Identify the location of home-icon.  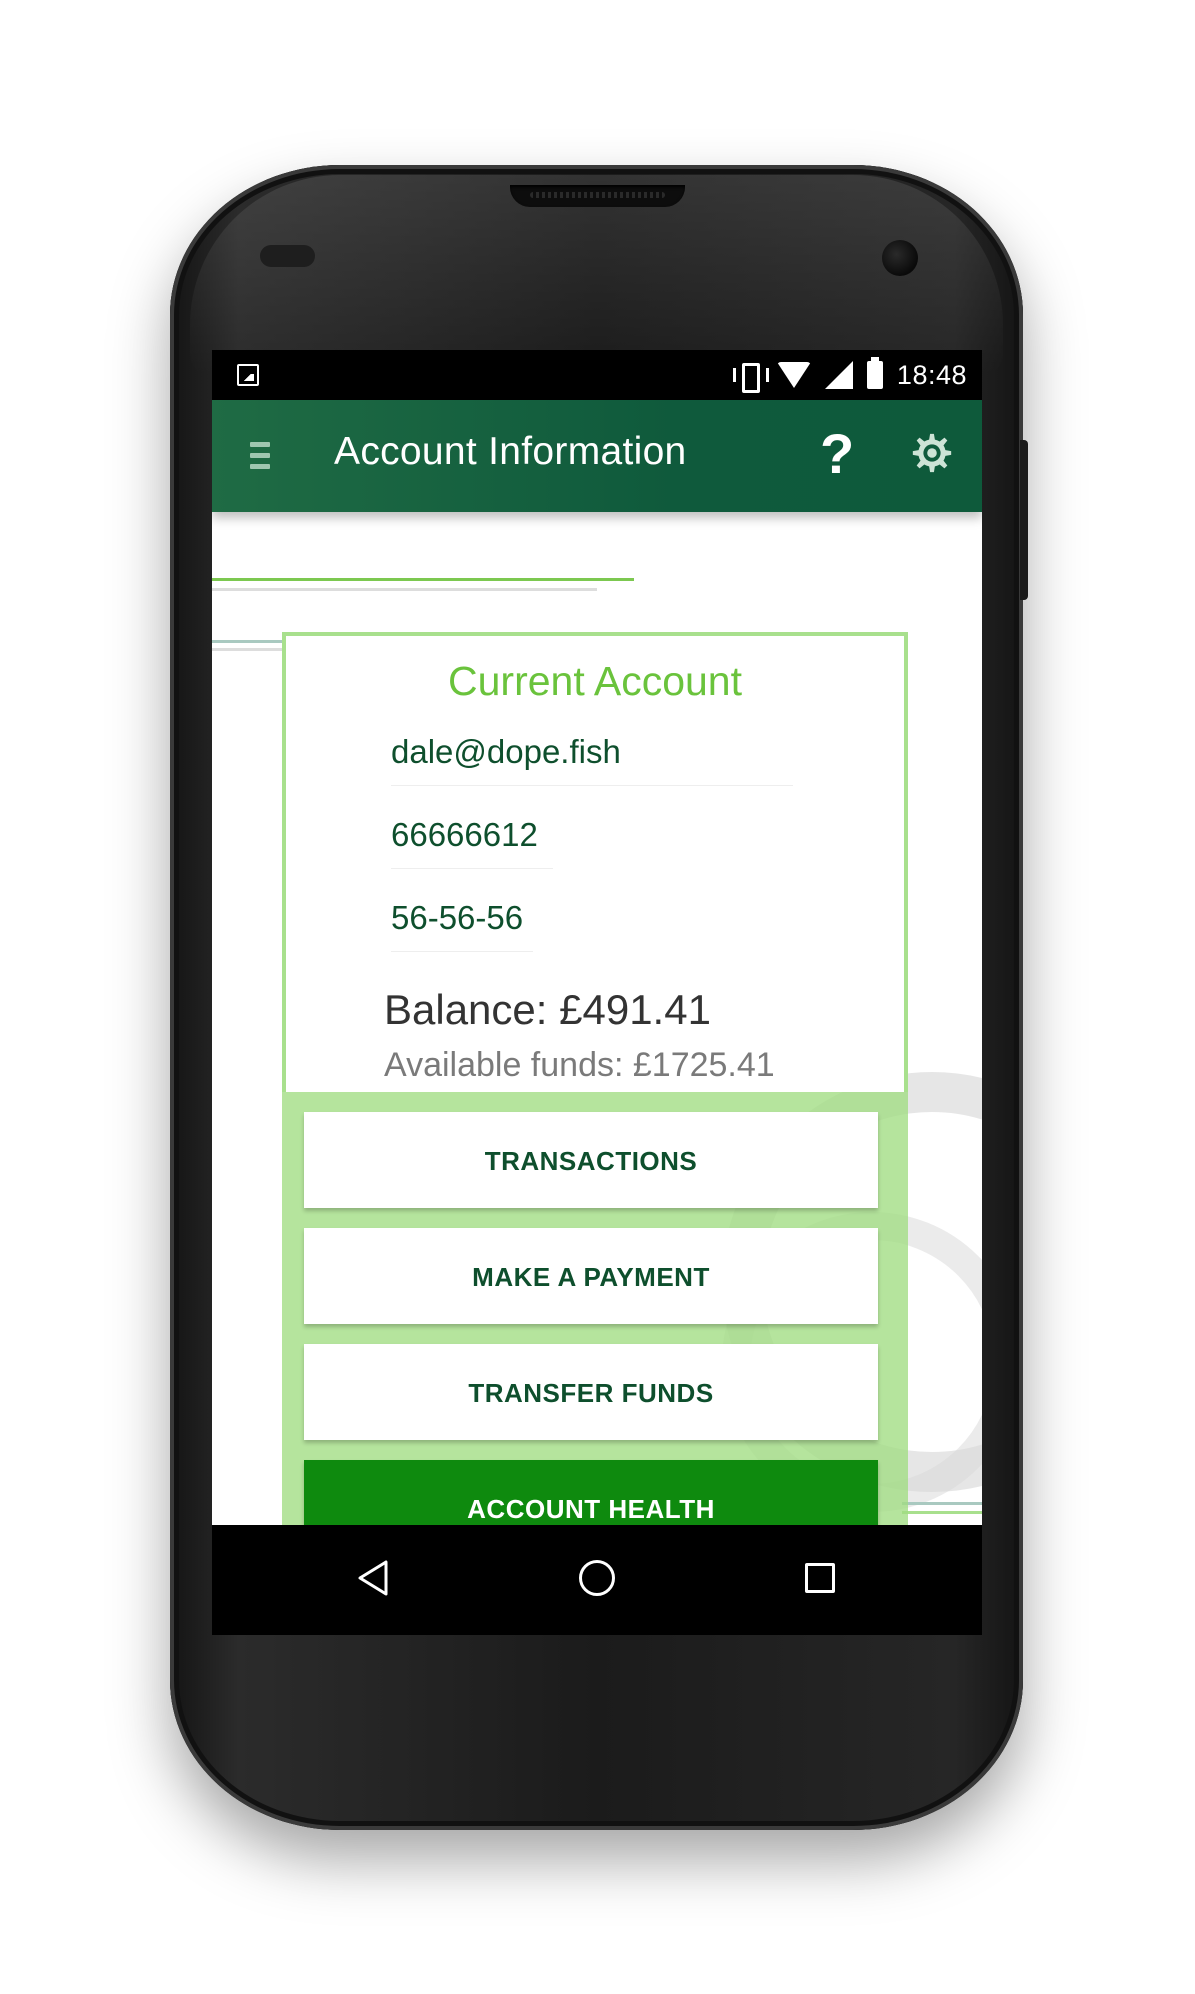
(597, 1578).